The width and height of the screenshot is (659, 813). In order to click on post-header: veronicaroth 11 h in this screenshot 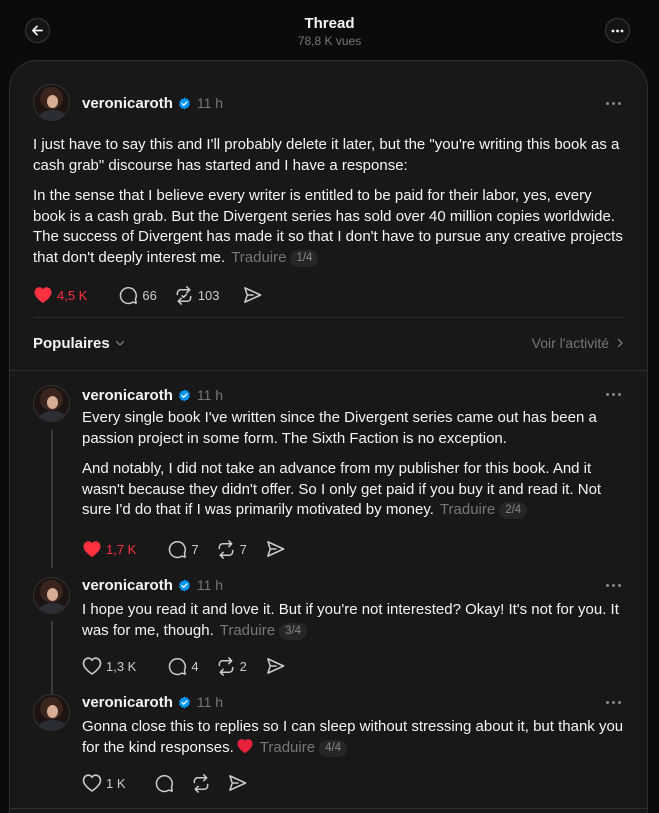, I will do `click(152, 103)`.